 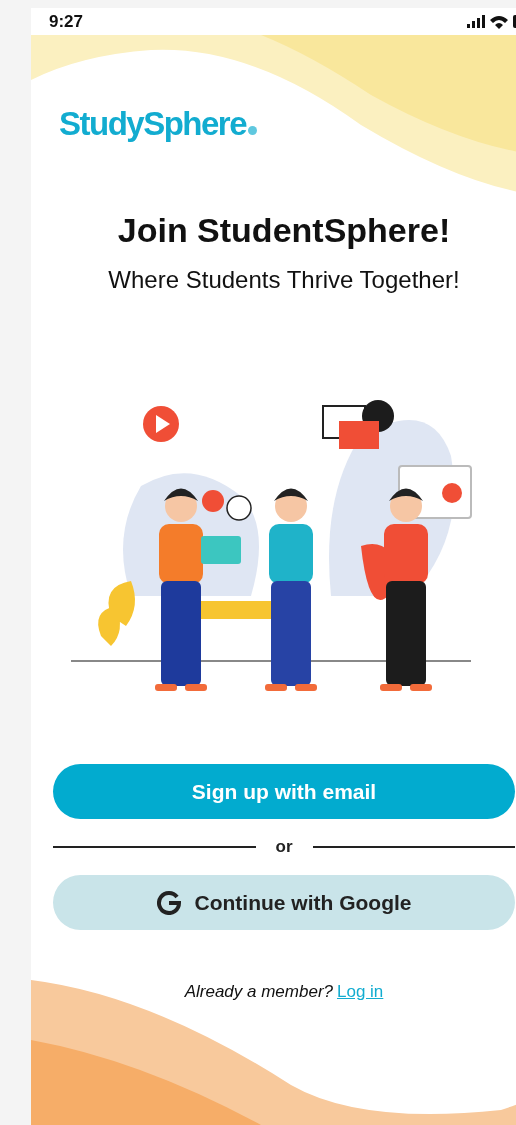 What do you see at coordinates (284, 280) in the screenshot?
I see `page-subheading: Where Students Thrive Together!` at bounding box center [284, 280].